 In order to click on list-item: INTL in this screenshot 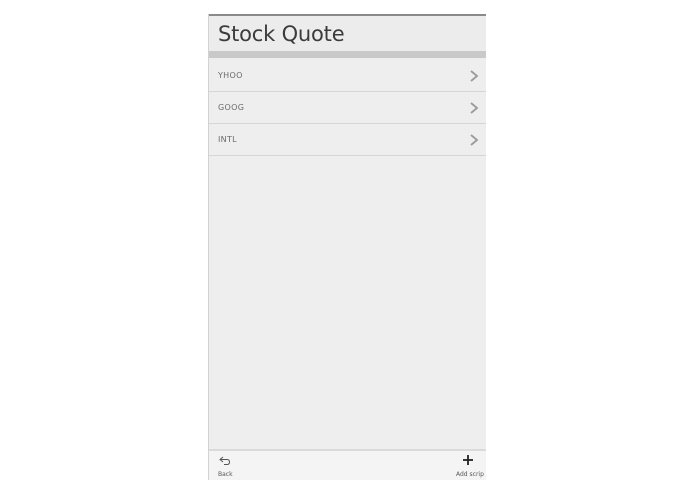, I will do `click(347, 140)`.